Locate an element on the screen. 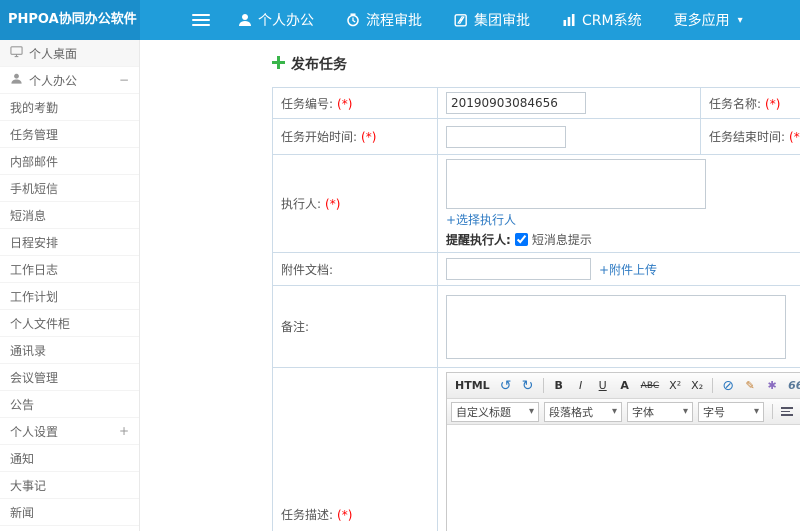  collapse-icon: − is located at coordinates (124, 80).